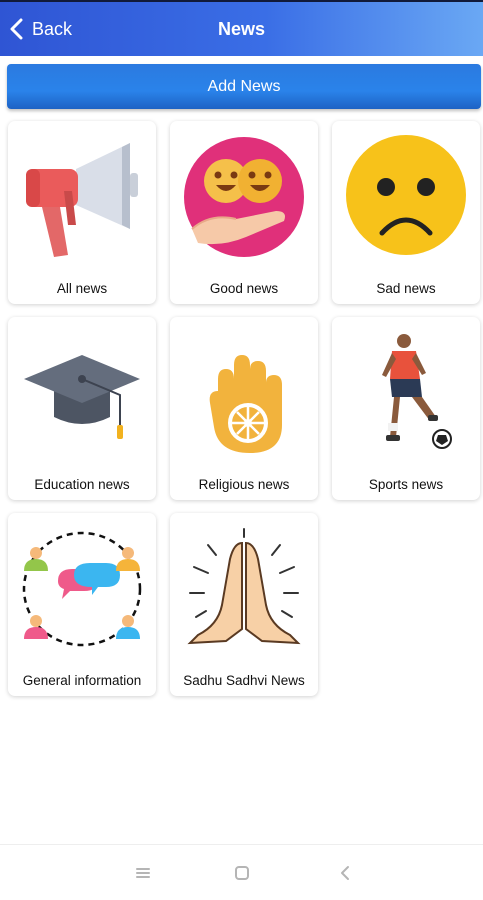 The height and width of the screenshot is (900, 483). I want to click on page-title: News, so click(241, 29).